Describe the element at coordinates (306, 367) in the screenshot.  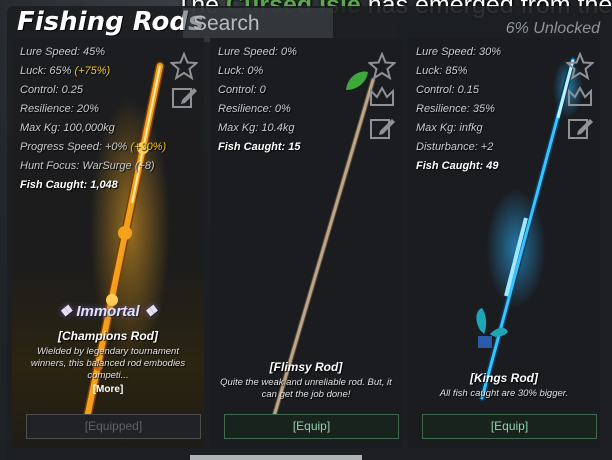
I see `rod-name: [Flimsy Rod]` at that location.